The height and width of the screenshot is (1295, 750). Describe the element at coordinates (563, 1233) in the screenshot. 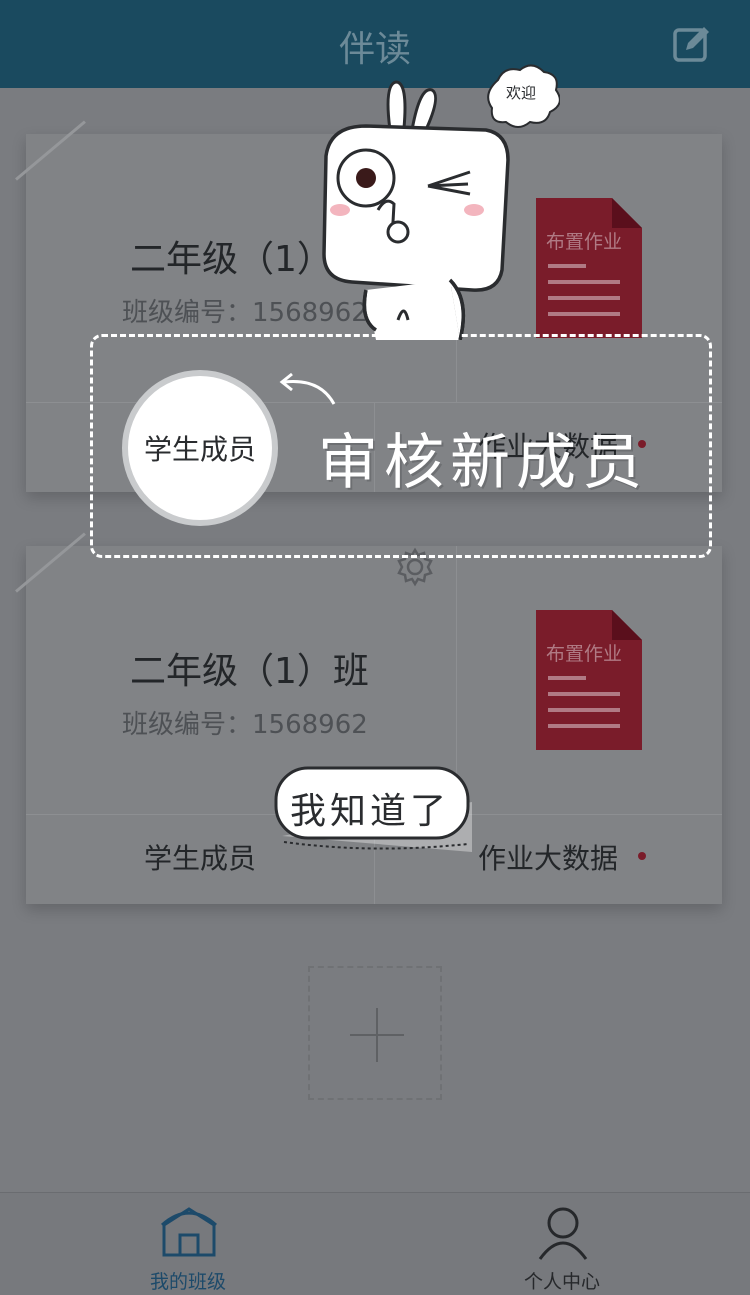

I see `user-icon` at that location.